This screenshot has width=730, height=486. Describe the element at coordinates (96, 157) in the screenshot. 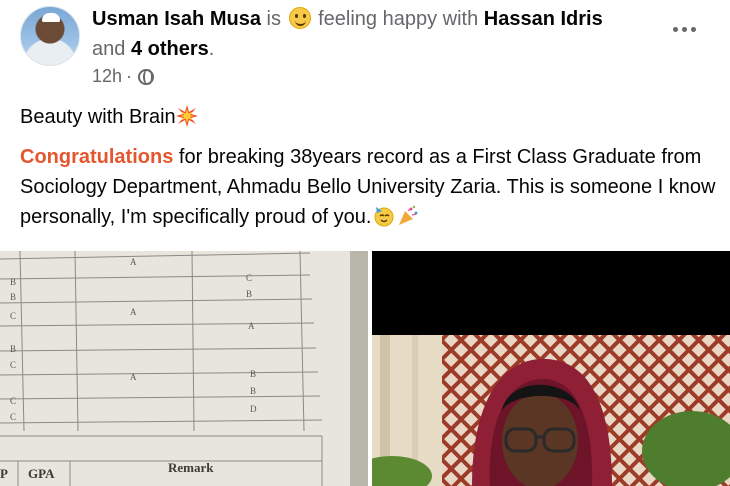

I see `congratulations-highlight: Congratulations` at that location.